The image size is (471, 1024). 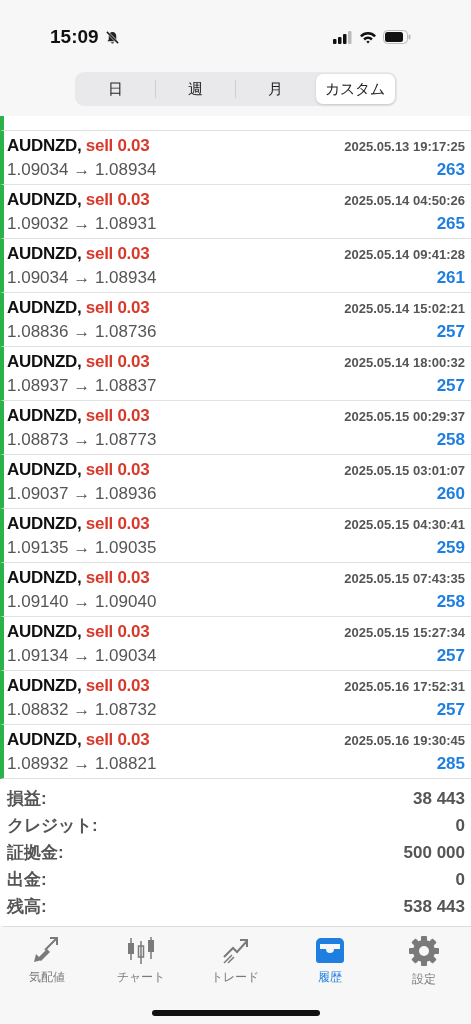 I want to click on deal-prices: 1.08873 → 1.08773, so click(x=82, y=439).